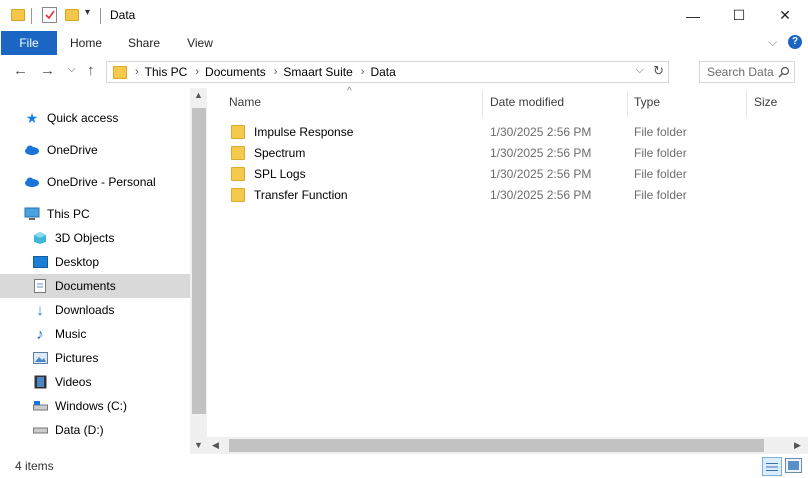 The image size is (808, 478). I want to click on tab-file: File, so click(29, 43).